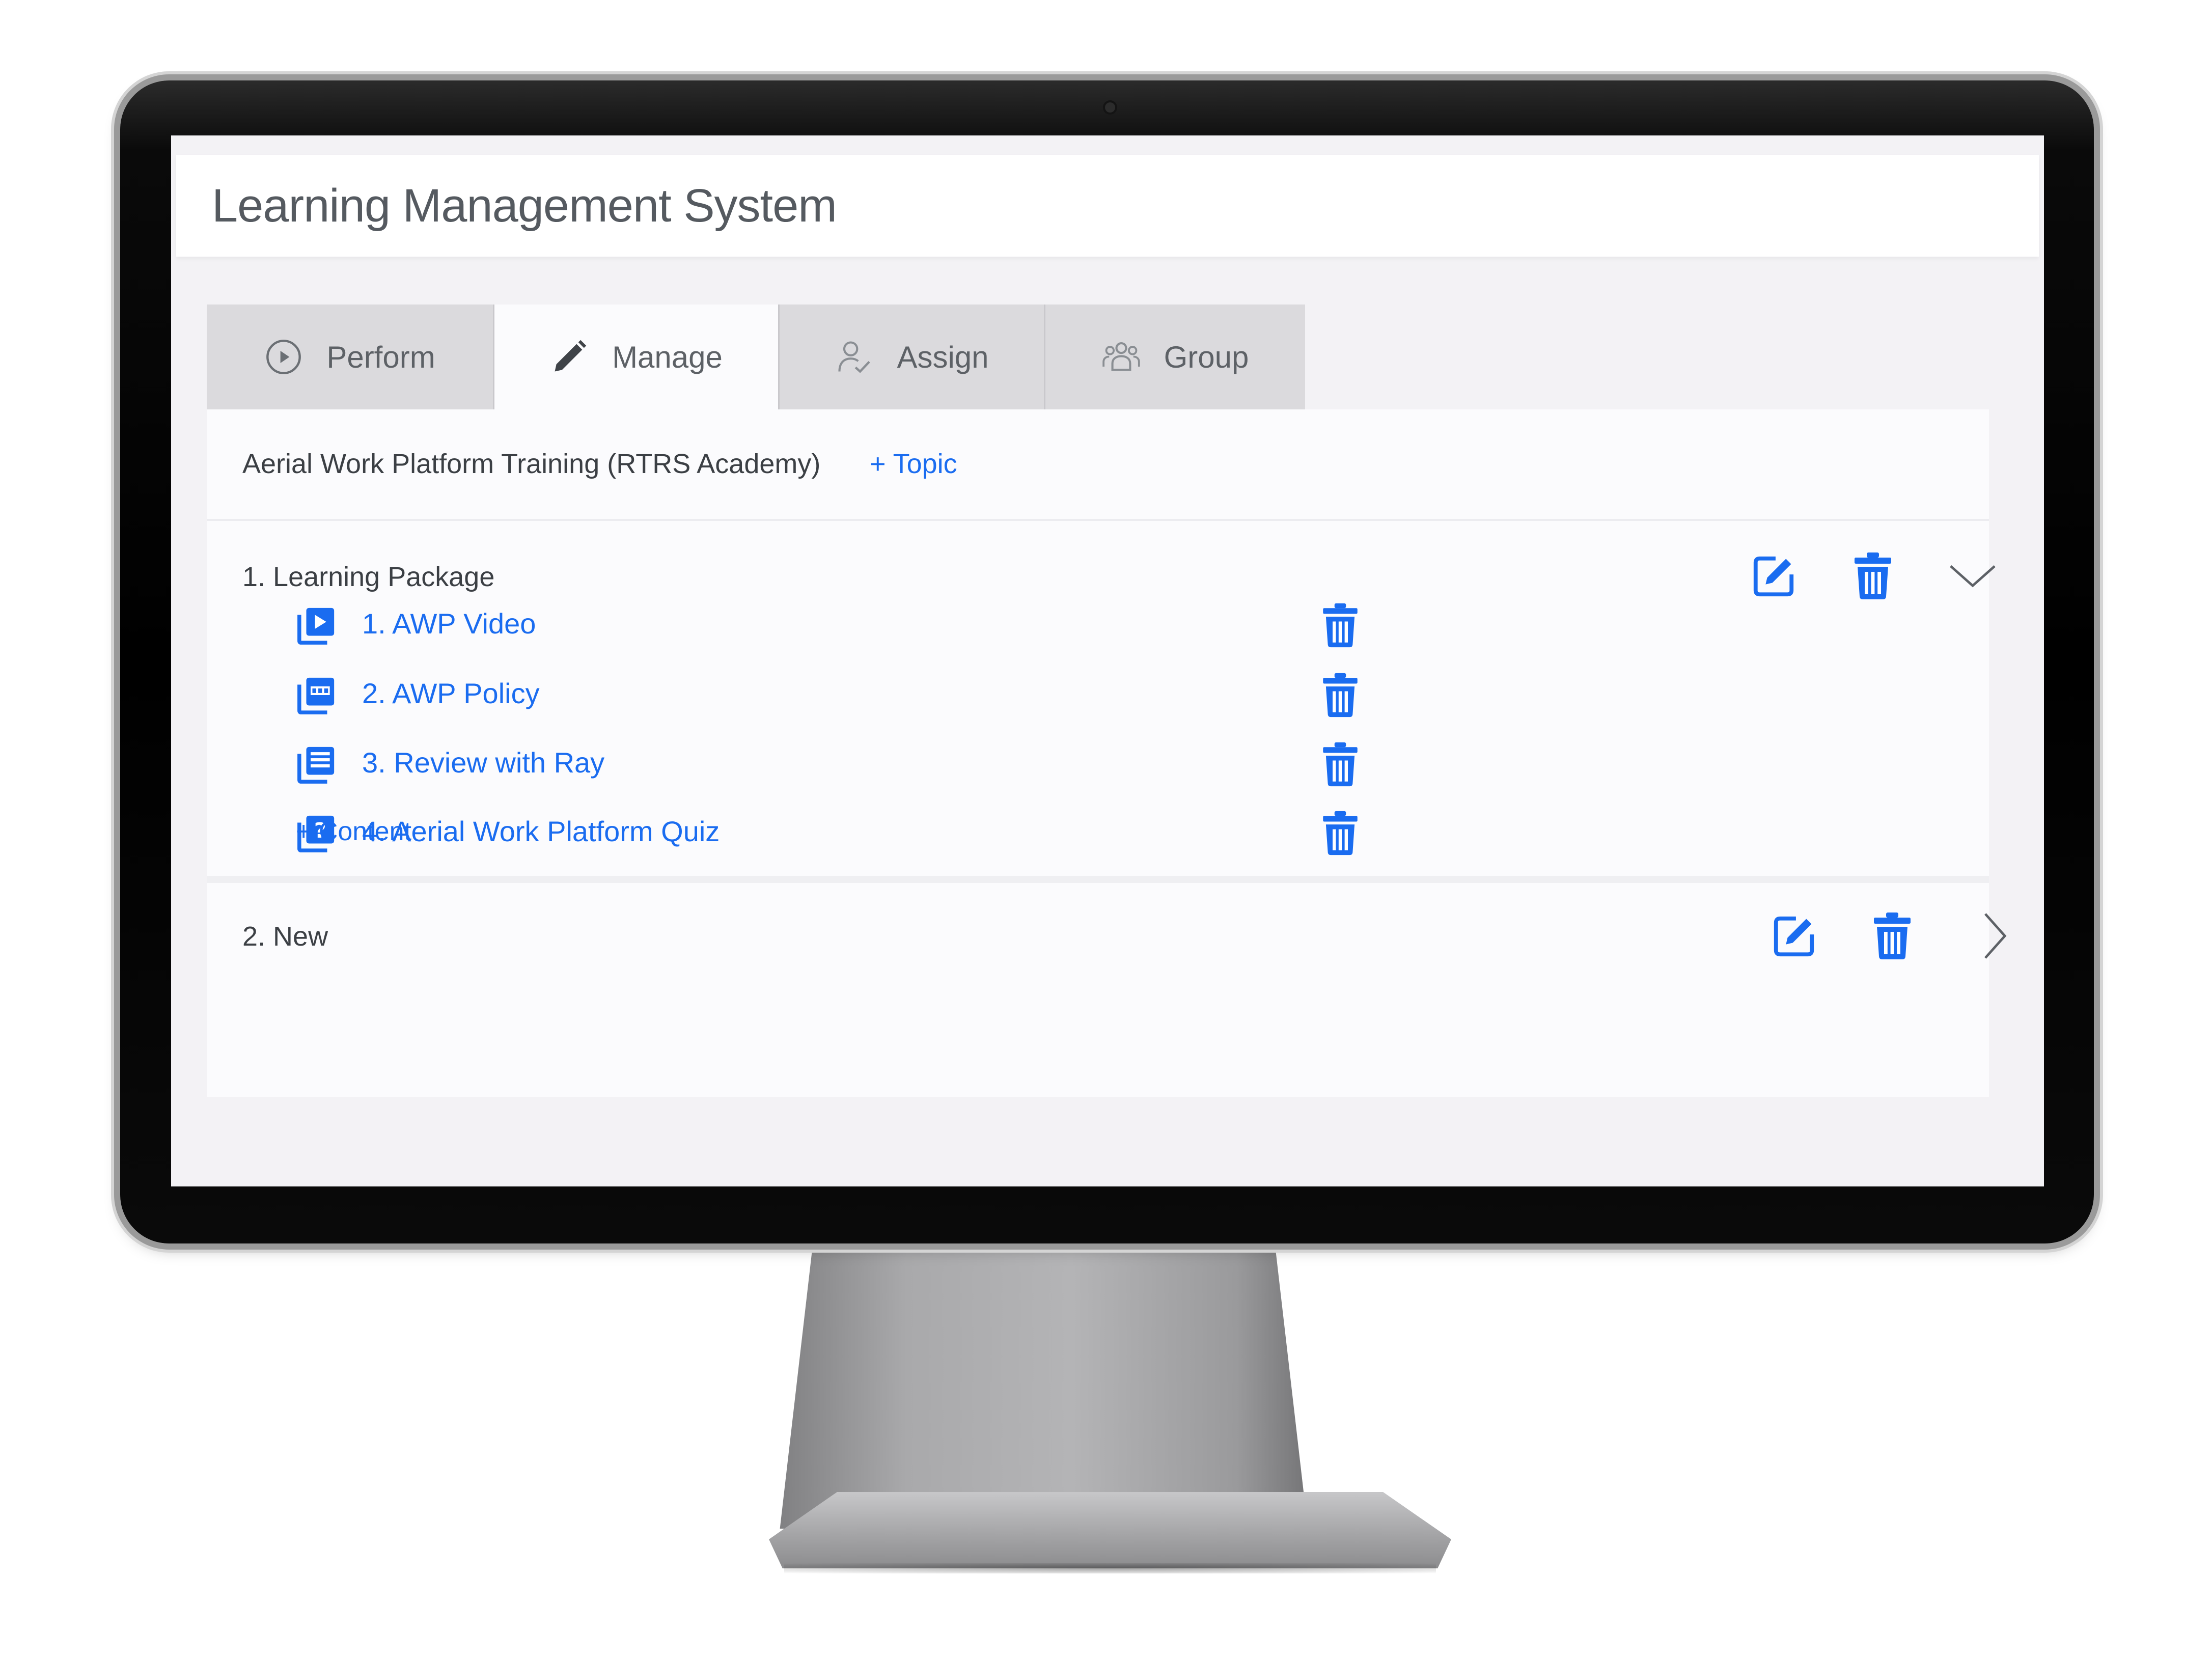 The height and width of the screenshot is (1659, 2212). What do you see at coordinates (1110, 1530) in the screenshot?
I see `monitor-stand-base` at bounding box center [1110, 1530].